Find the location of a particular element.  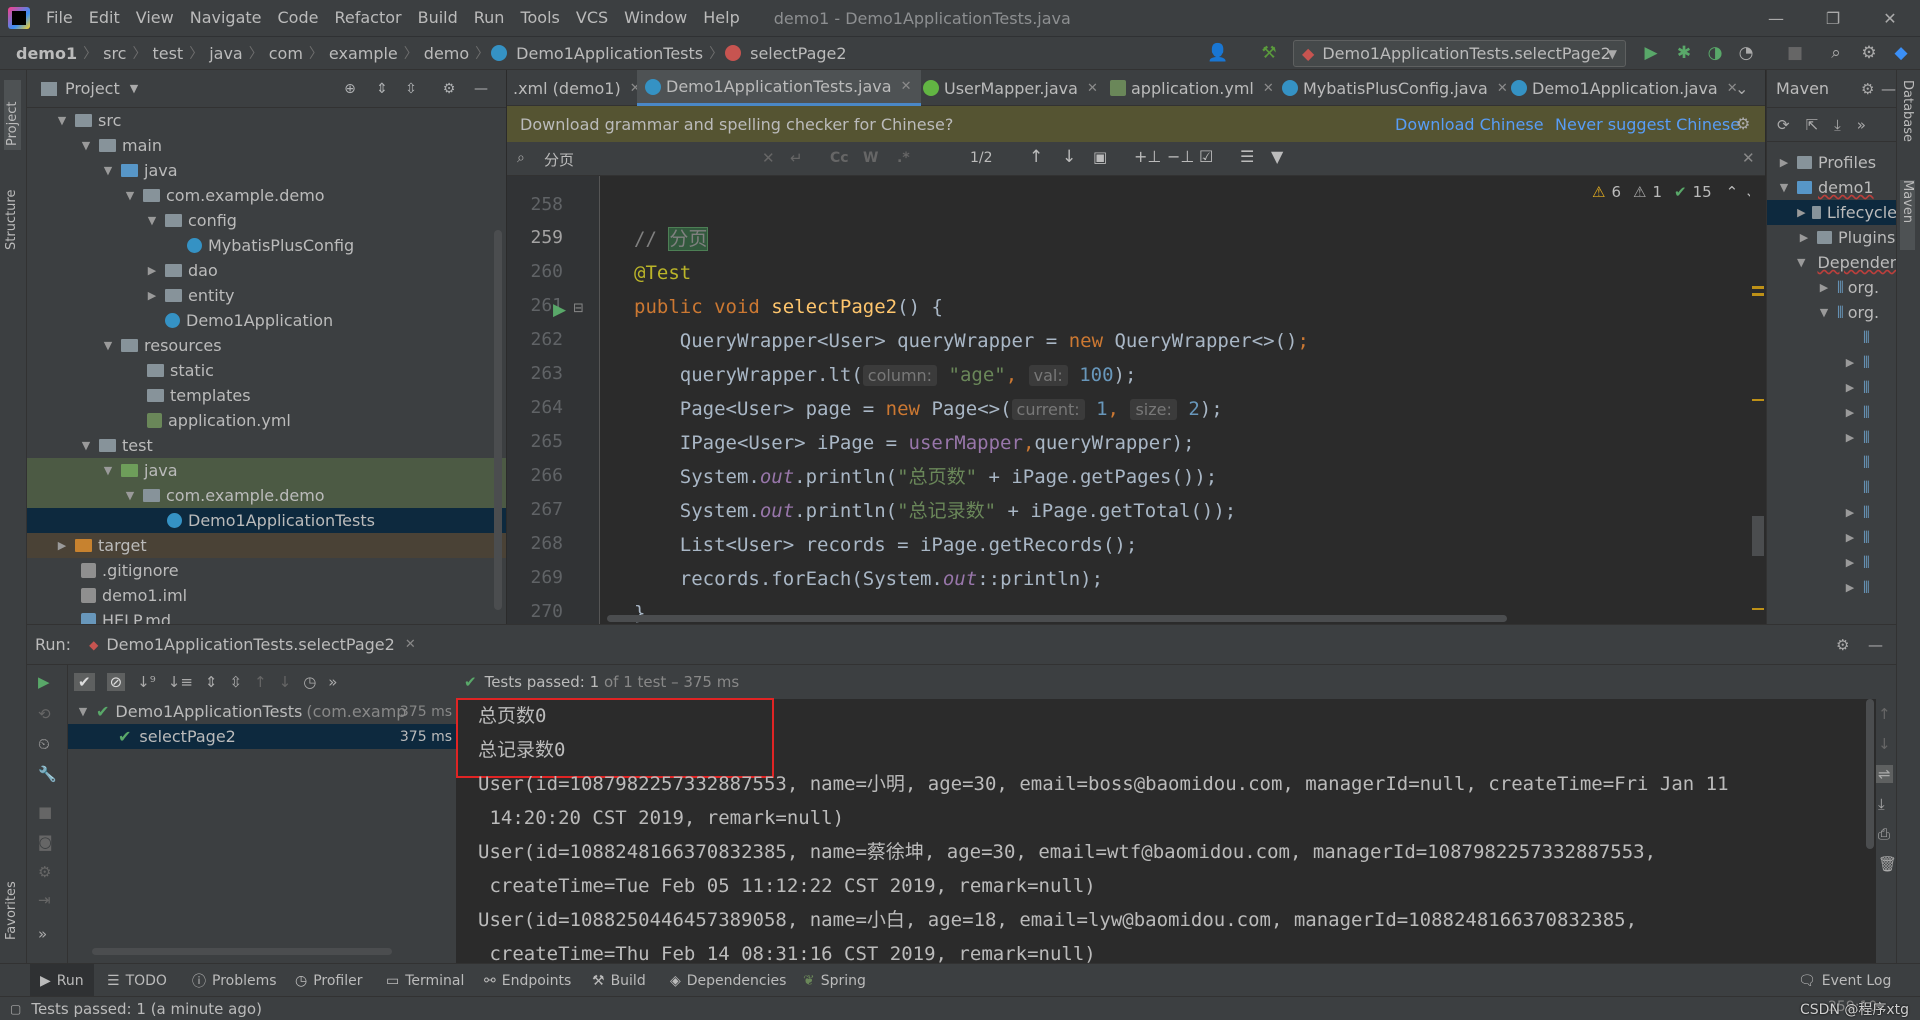

tab-usermapper: UserMapper.java ✕ is located at coordinates (1011, 88).